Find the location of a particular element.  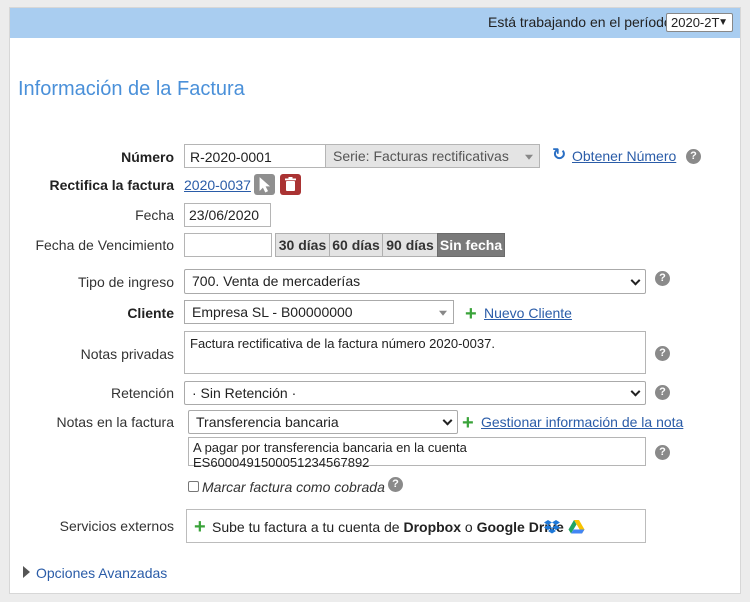

opciones-avanzadas-toggle: Opciones Avanzadas is located at coordinates (101, 573).